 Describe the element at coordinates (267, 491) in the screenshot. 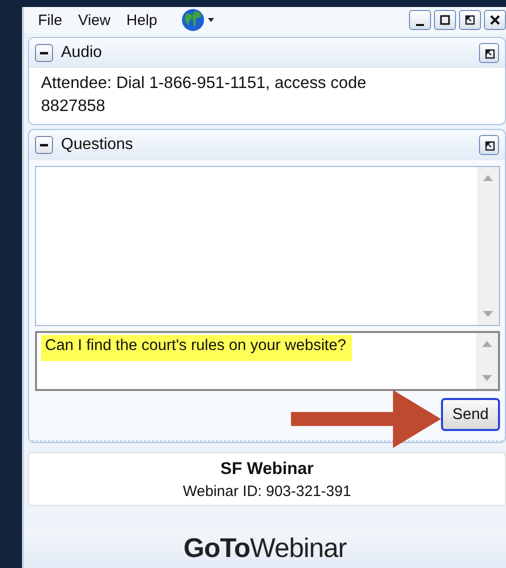

I see `webinar-id: Webinar ID: 903-321-391` at that location.